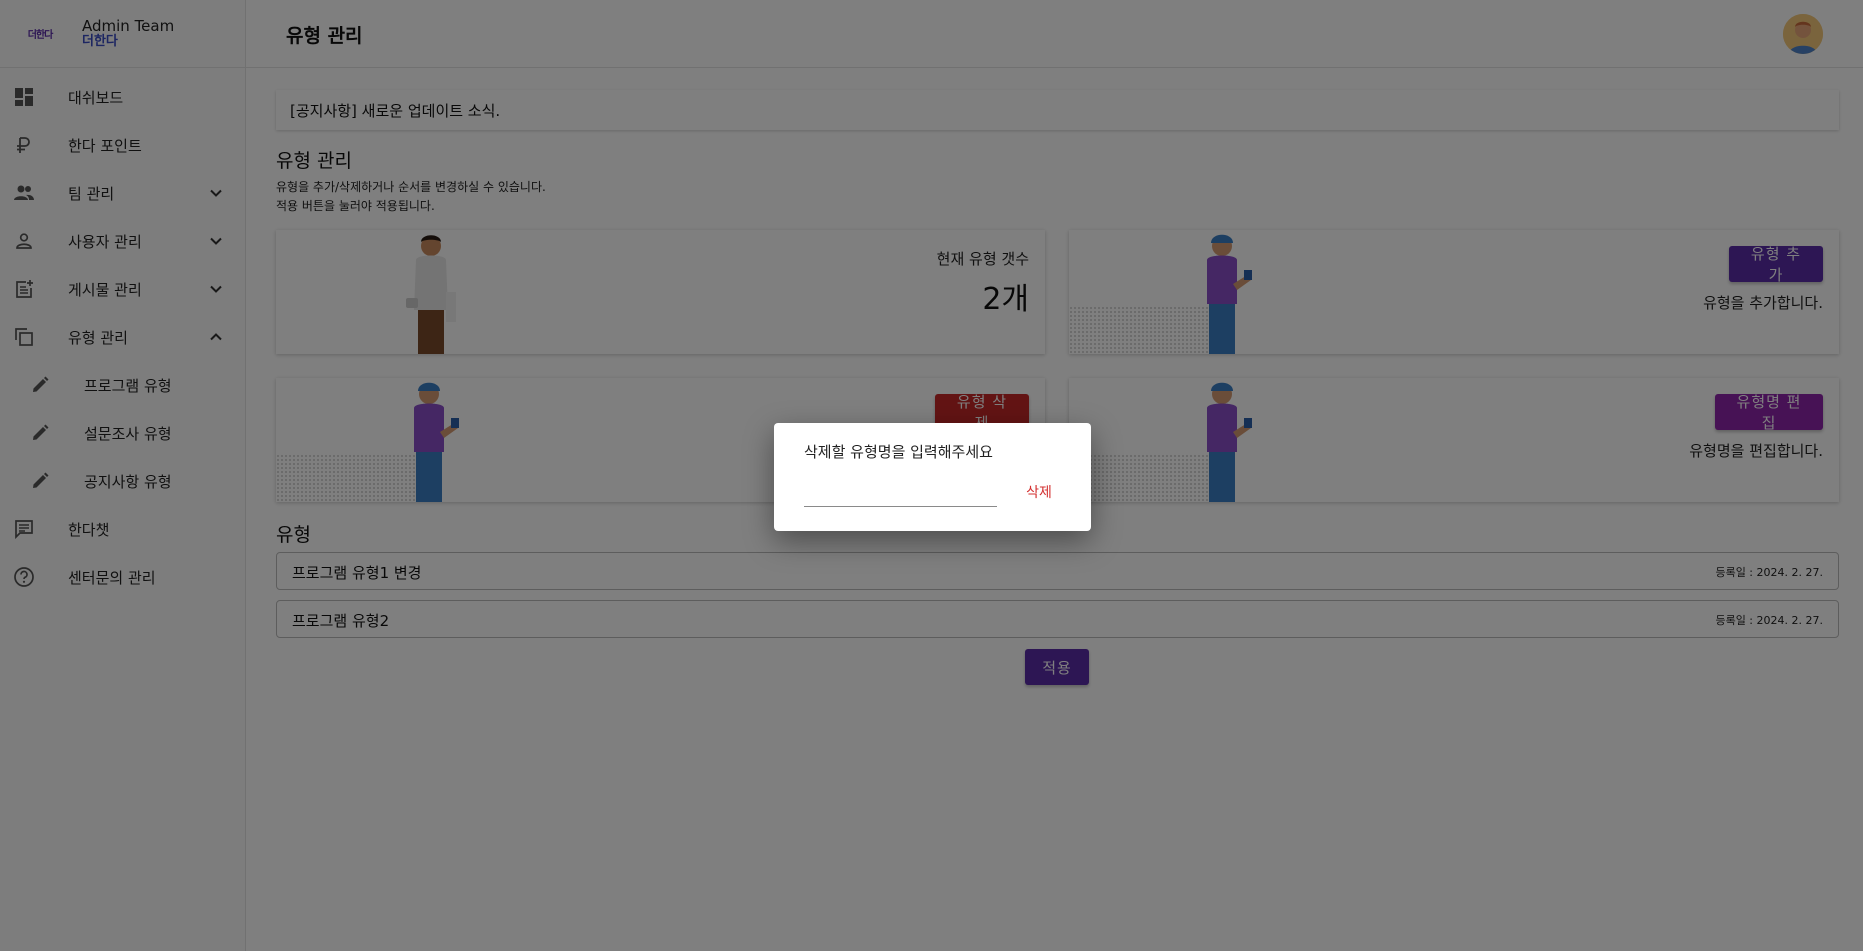  I want to click on dialog-title: 삭제할 유형명을 입력해주세요, so click(898, 452).